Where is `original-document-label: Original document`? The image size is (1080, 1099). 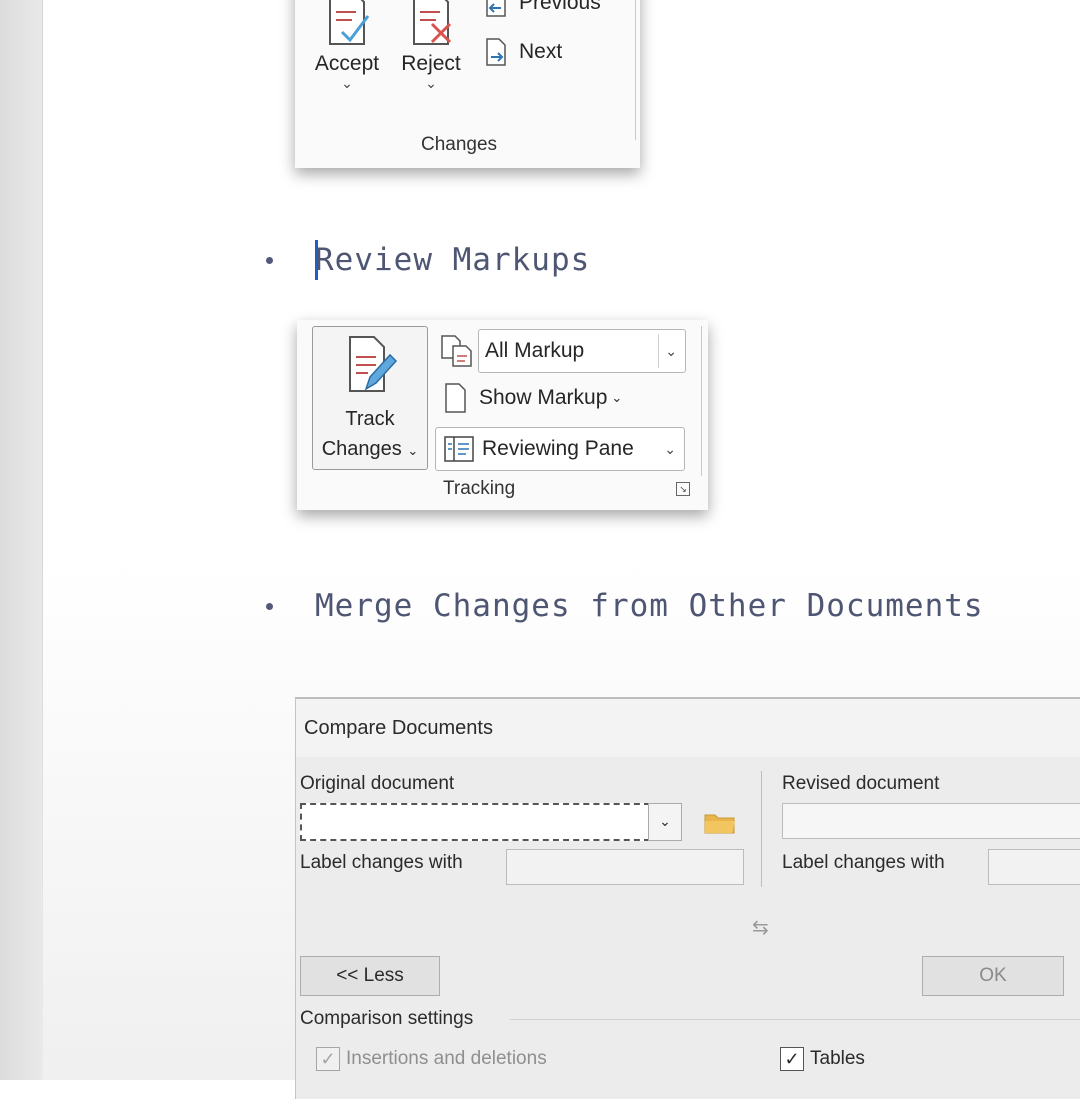 original-document-label: Original document is located at coordinates (377, 783).